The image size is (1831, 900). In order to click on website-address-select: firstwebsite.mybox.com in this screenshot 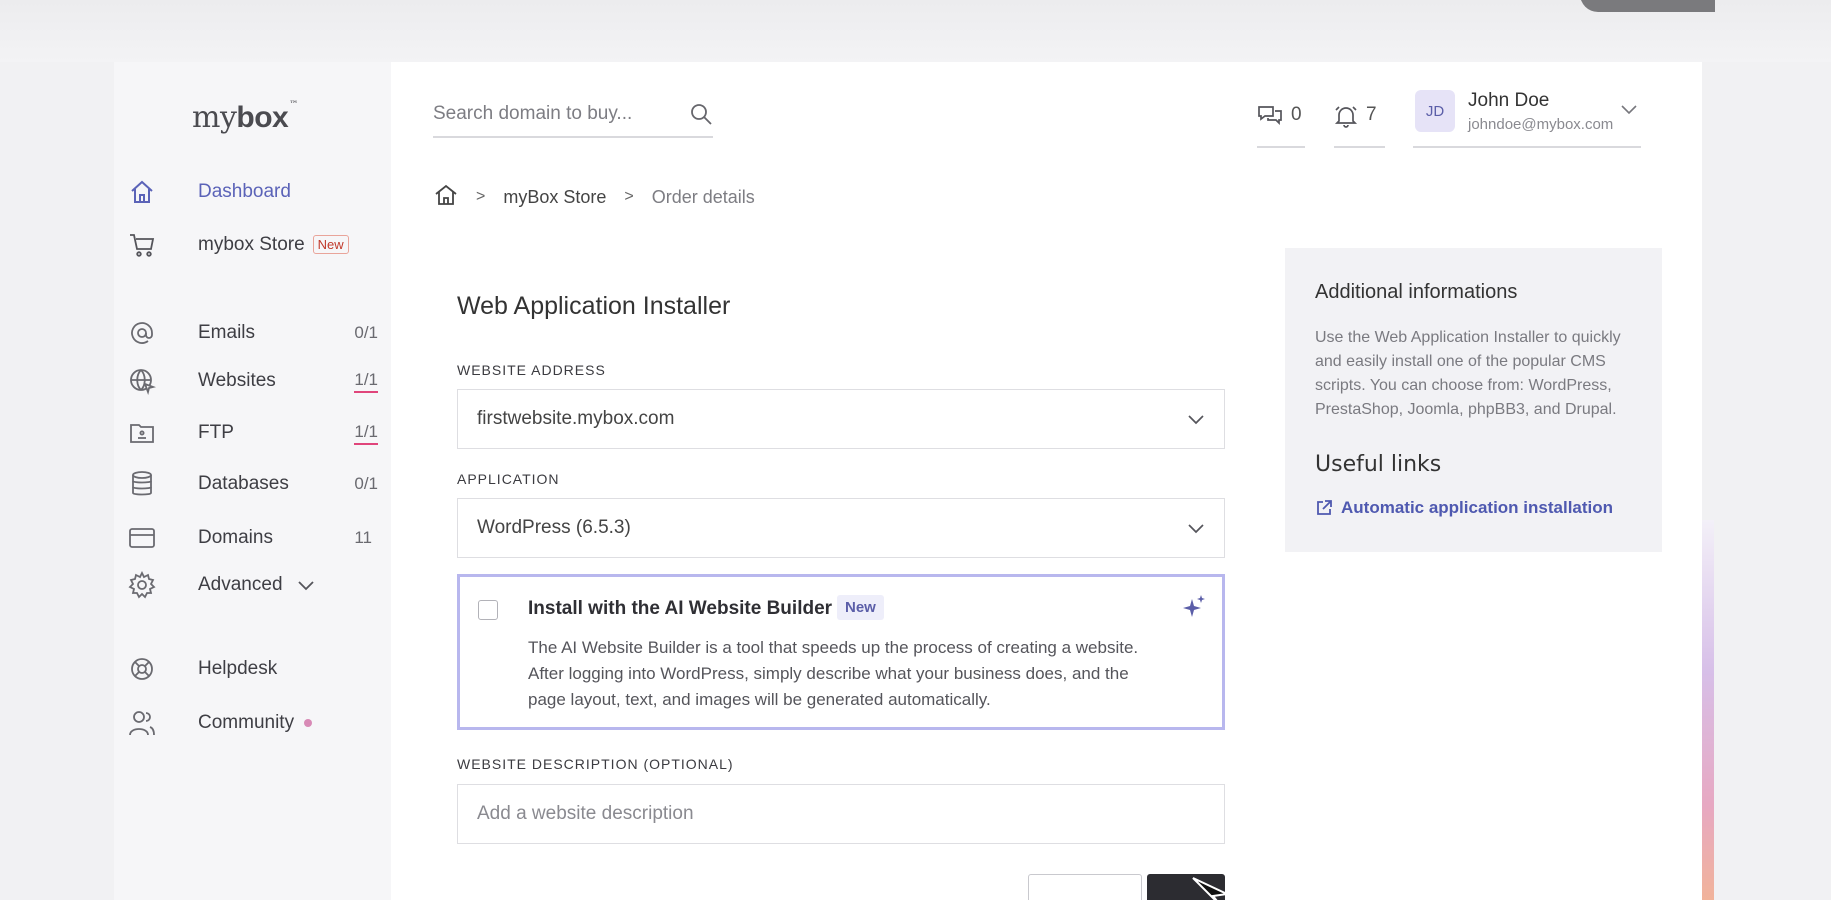, I will do `click(841, 419)`.